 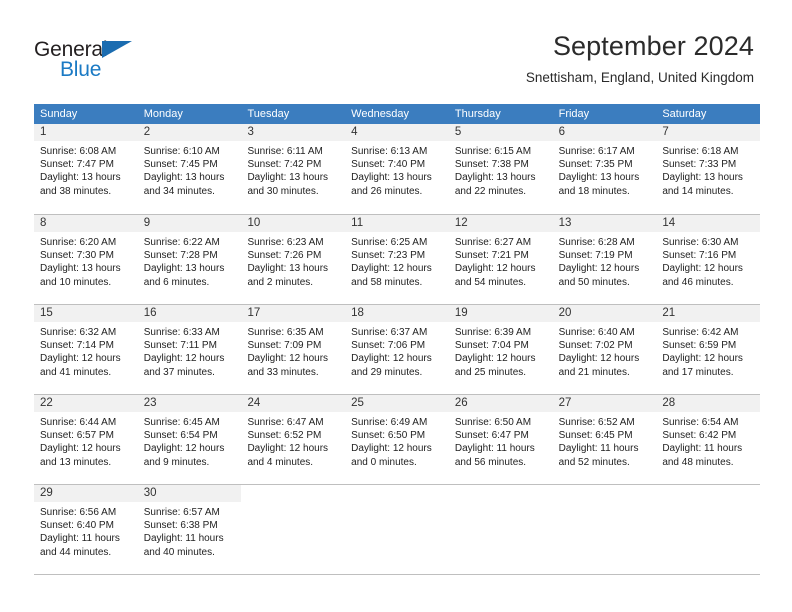 I want to click on sunset-text: Sunset: 6:57 PM, so click(x=77, y=436).